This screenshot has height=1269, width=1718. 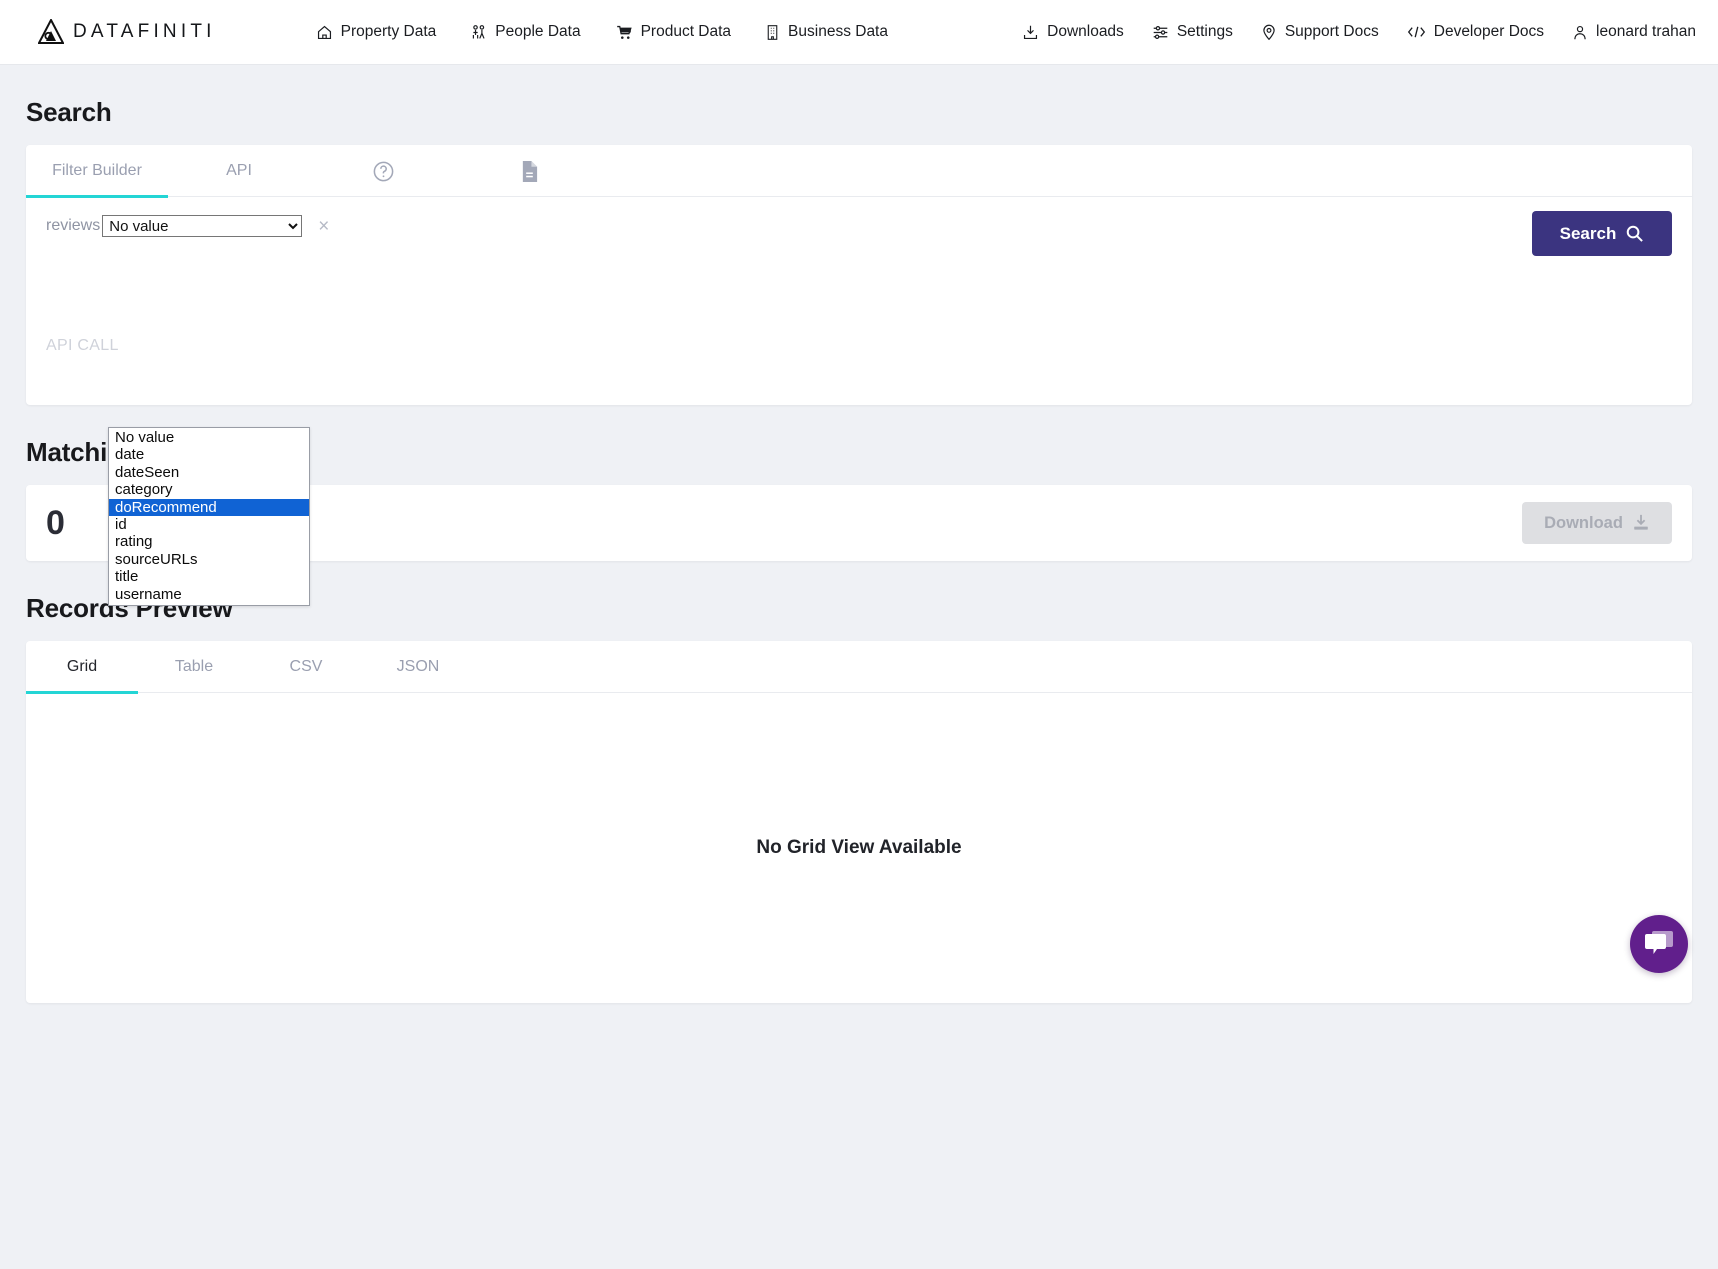 I want to click on tab-label: Filter Builder, so click(x=97, y=170).